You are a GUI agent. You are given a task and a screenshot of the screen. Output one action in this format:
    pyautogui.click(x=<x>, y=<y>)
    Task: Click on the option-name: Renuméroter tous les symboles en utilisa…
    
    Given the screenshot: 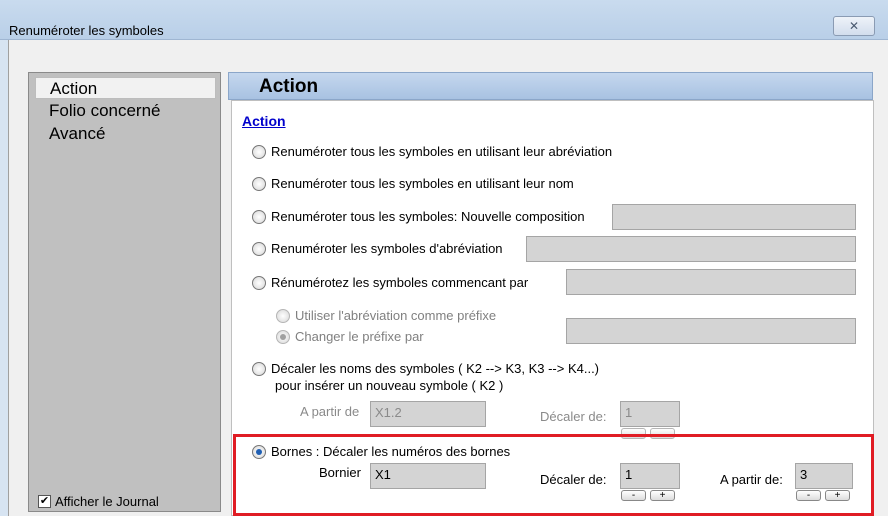 What is the action you would take?
    pyautogui.click(x=413, y=183)
    